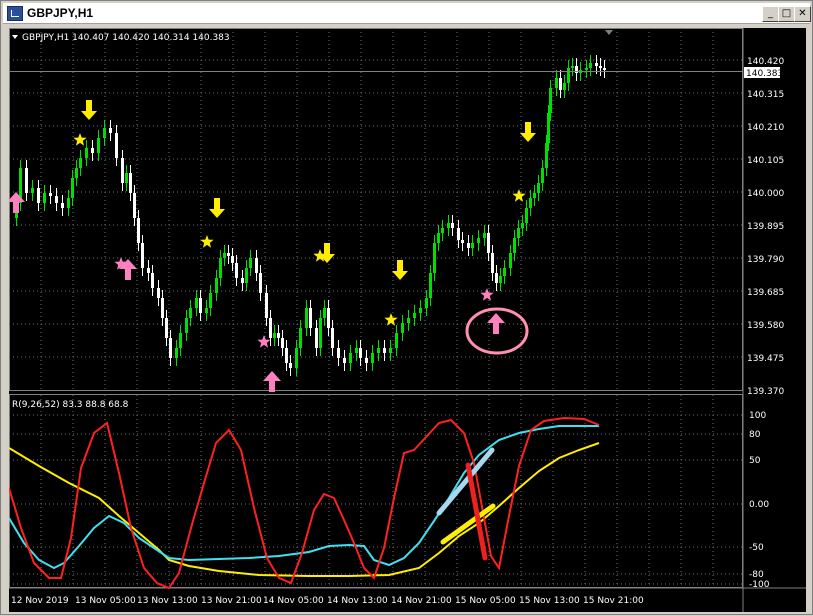  I want to click on chart-window-icon, so click(15, 13).